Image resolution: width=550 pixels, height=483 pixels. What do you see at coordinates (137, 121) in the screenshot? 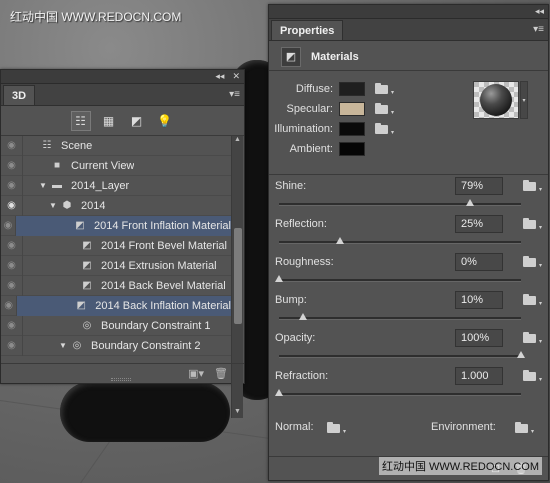
I see `material-filter-icon: ◩` at bounding box center [137, 121].